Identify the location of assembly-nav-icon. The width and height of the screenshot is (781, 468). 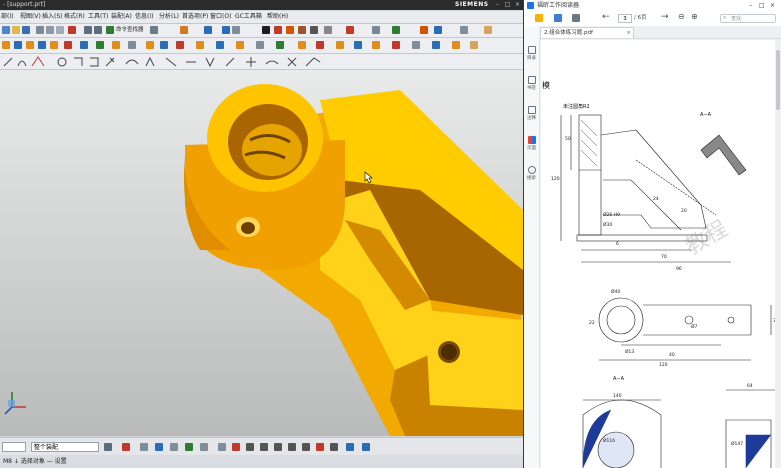
(366, 447).